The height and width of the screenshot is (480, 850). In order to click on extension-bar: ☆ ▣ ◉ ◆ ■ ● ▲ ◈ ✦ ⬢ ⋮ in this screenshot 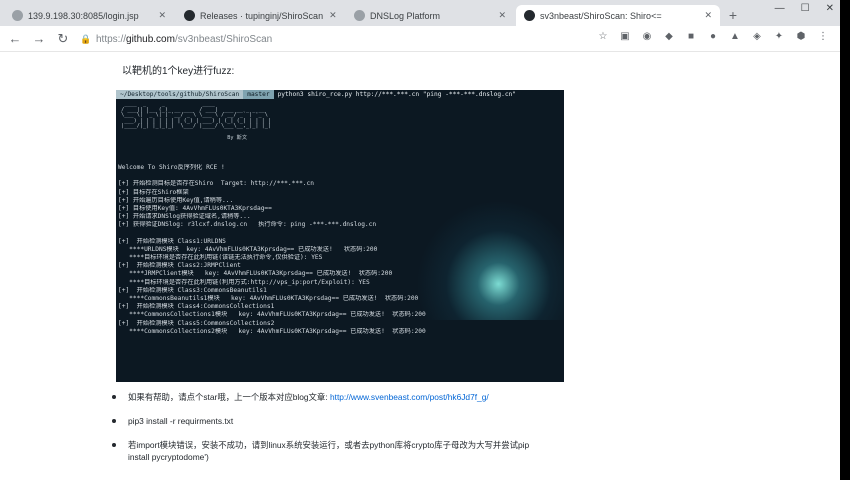, I will do `click(713, 37)`.